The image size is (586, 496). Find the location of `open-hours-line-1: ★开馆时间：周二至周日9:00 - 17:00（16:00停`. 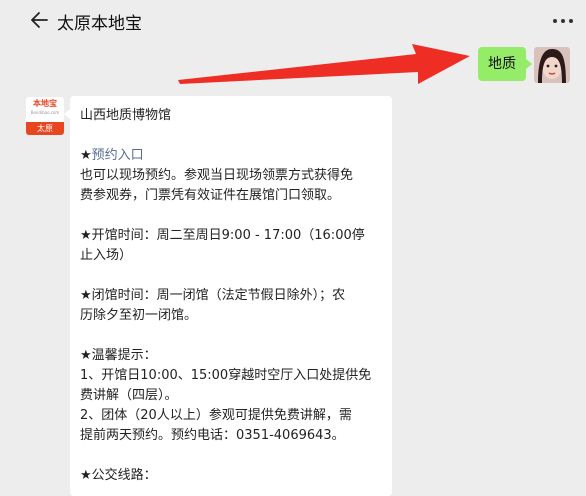

open-hours-line-1: ★开馆时间：周二至周日9:00 - 17:00（16:00停 is located at coordinates (222, 235).